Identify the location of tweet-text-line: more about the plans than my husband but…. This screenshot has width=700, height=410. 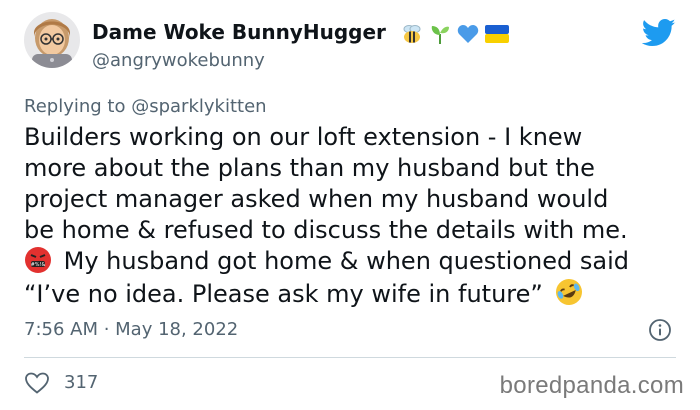
(309, 168).